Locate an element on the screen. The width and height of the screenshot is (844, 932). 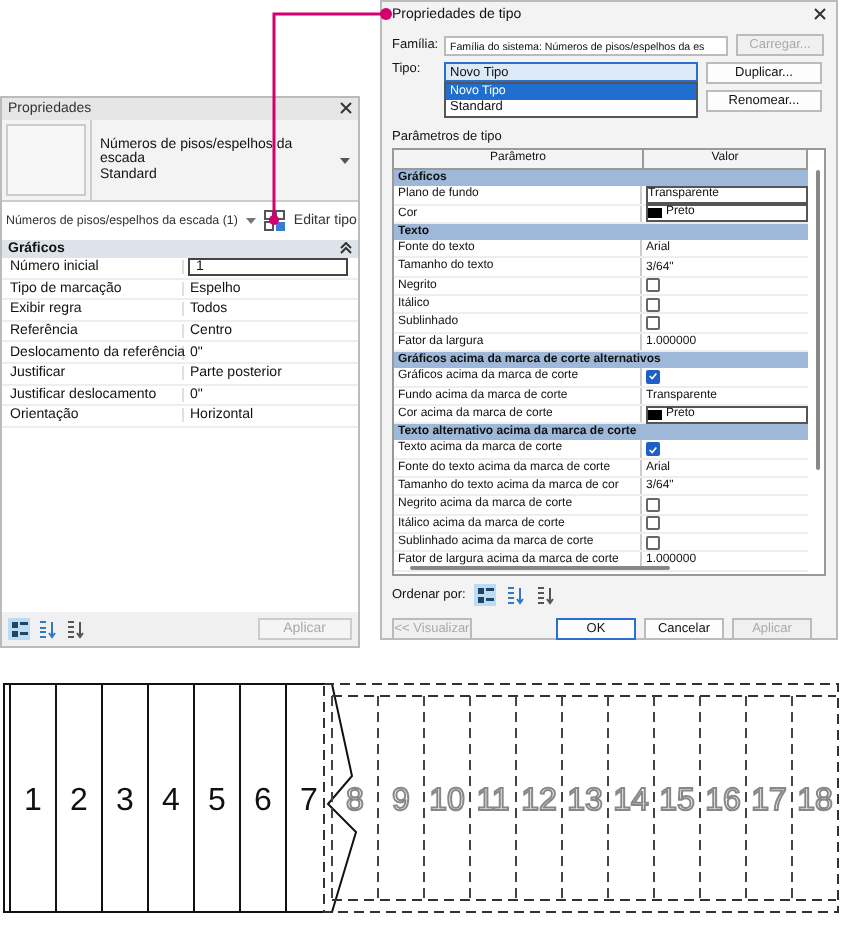
riser-number: 16 is located at coordinates (723, 801).